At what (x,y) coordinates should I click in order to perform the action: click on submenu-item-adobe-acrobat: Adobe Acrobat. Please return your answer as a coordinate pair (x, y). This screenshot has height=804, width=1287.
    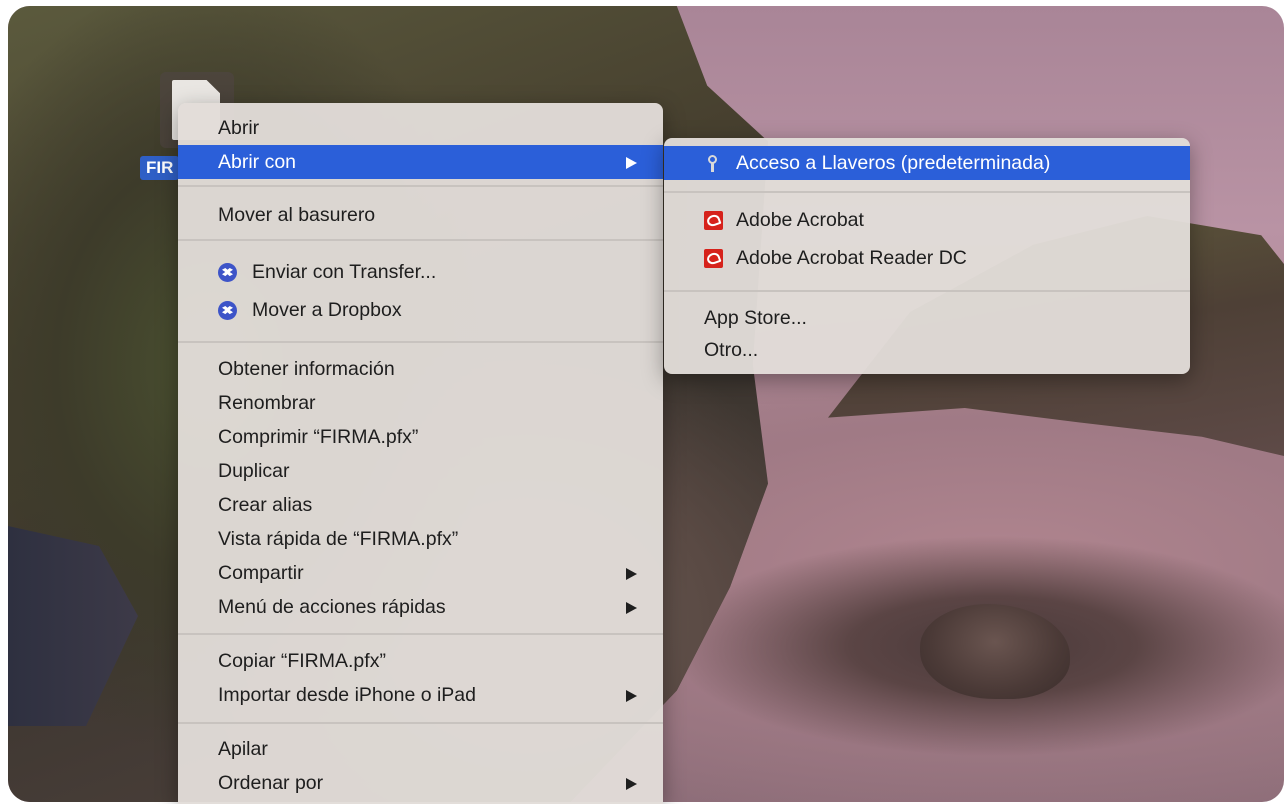
    Looking at the image, I should click on (927, 220).